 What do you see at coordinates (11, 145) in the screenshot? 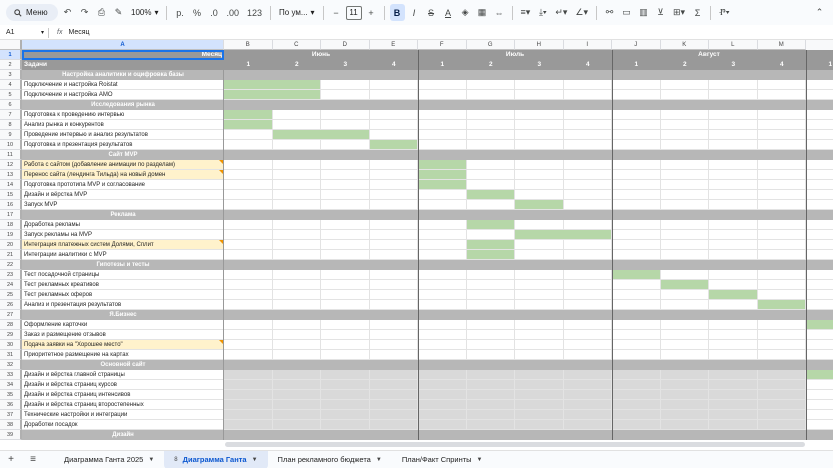
I see `row-header: 10` at bounding box center [11, 145].